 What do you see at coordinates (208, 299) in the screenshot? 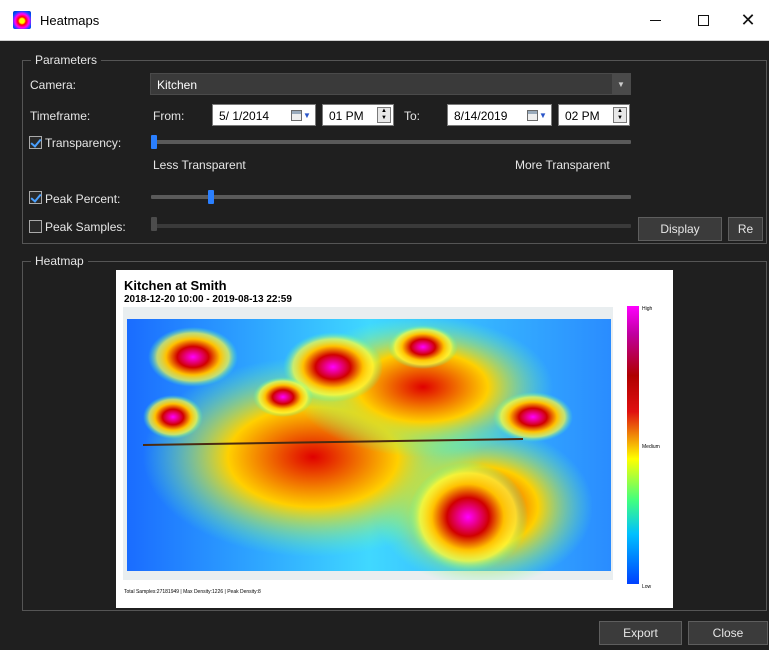
I see `heatmap-date-range: 2018-12-20 10:00 - 2019-08-13 22:59` at bounding box center [208, 299].